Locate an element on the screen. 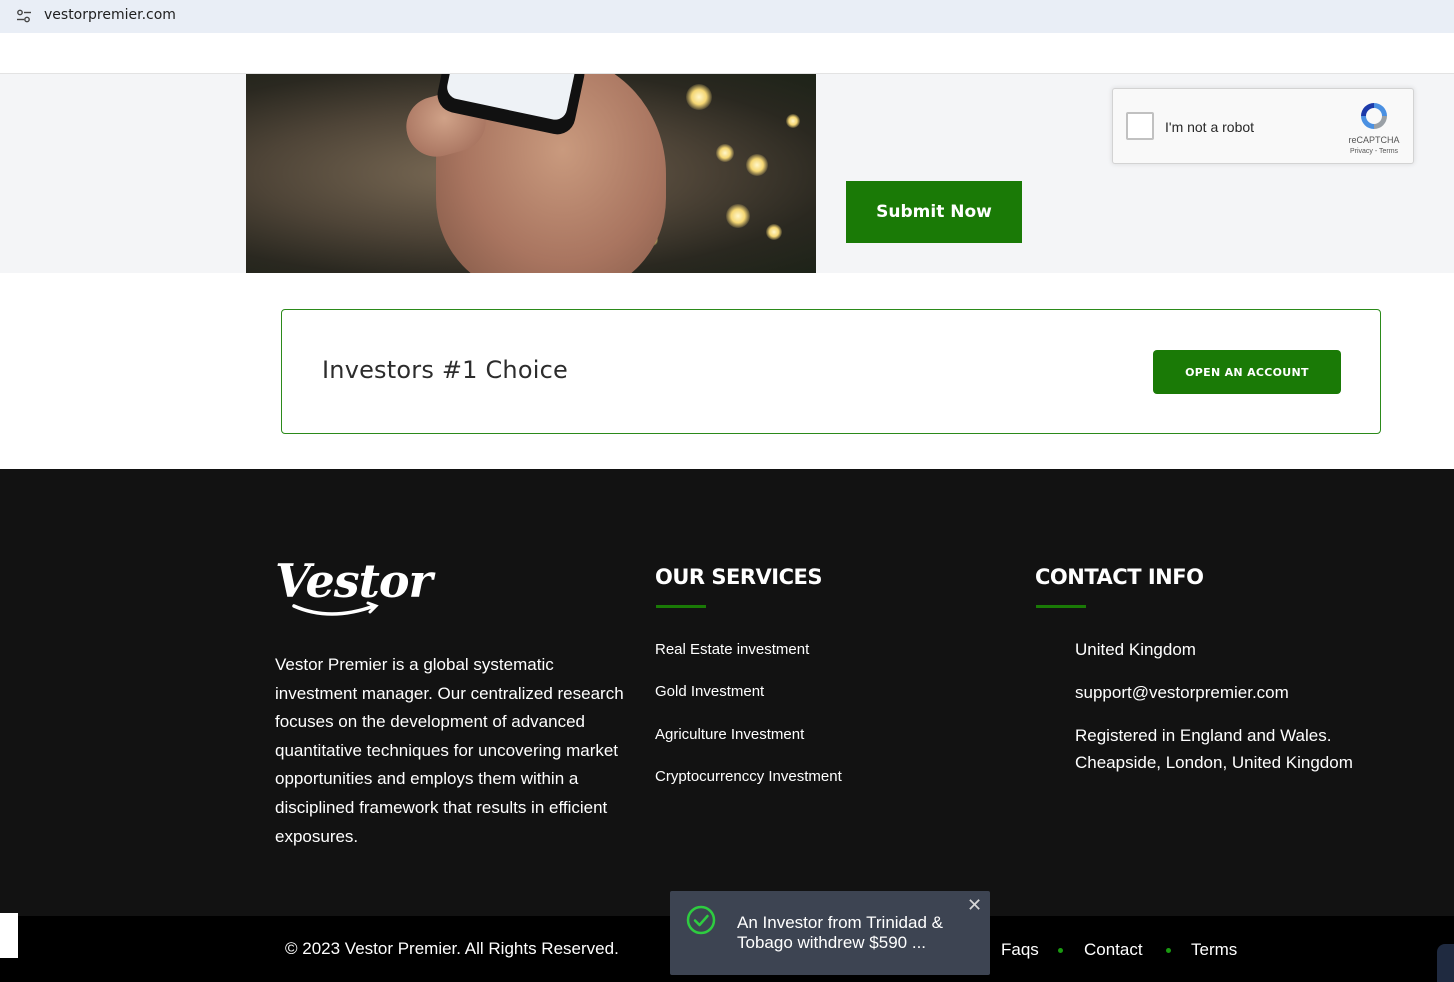 The height and width of the screenshot is (982, 1454). contact-email: support@vestorpremier.com is located at coordinates (1182, 692).